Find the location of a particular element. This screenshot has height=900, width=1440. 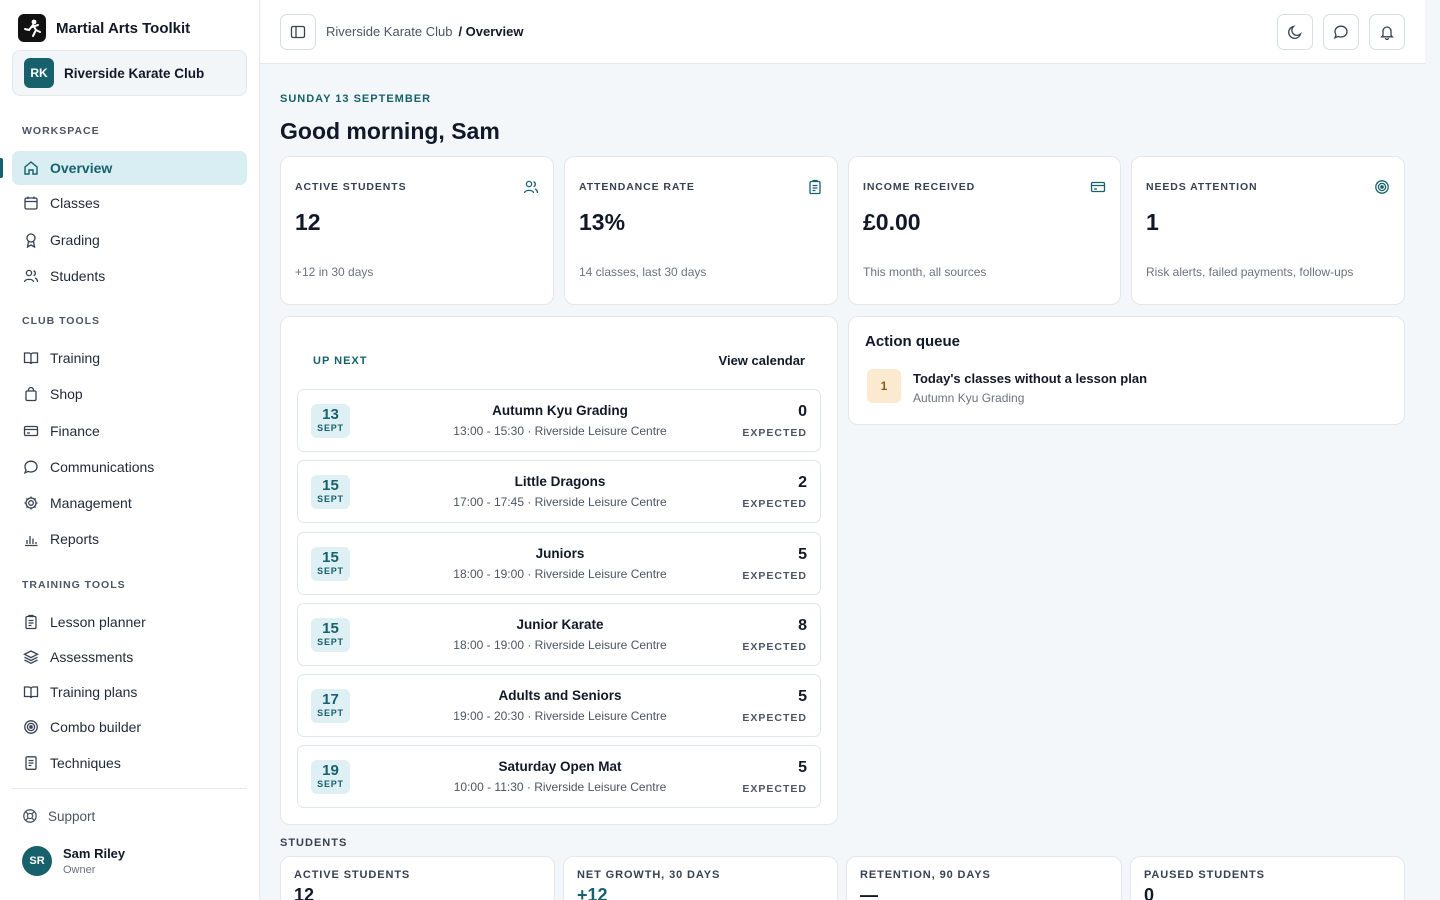

sidebar-divider is located at coordinates (129, 788).